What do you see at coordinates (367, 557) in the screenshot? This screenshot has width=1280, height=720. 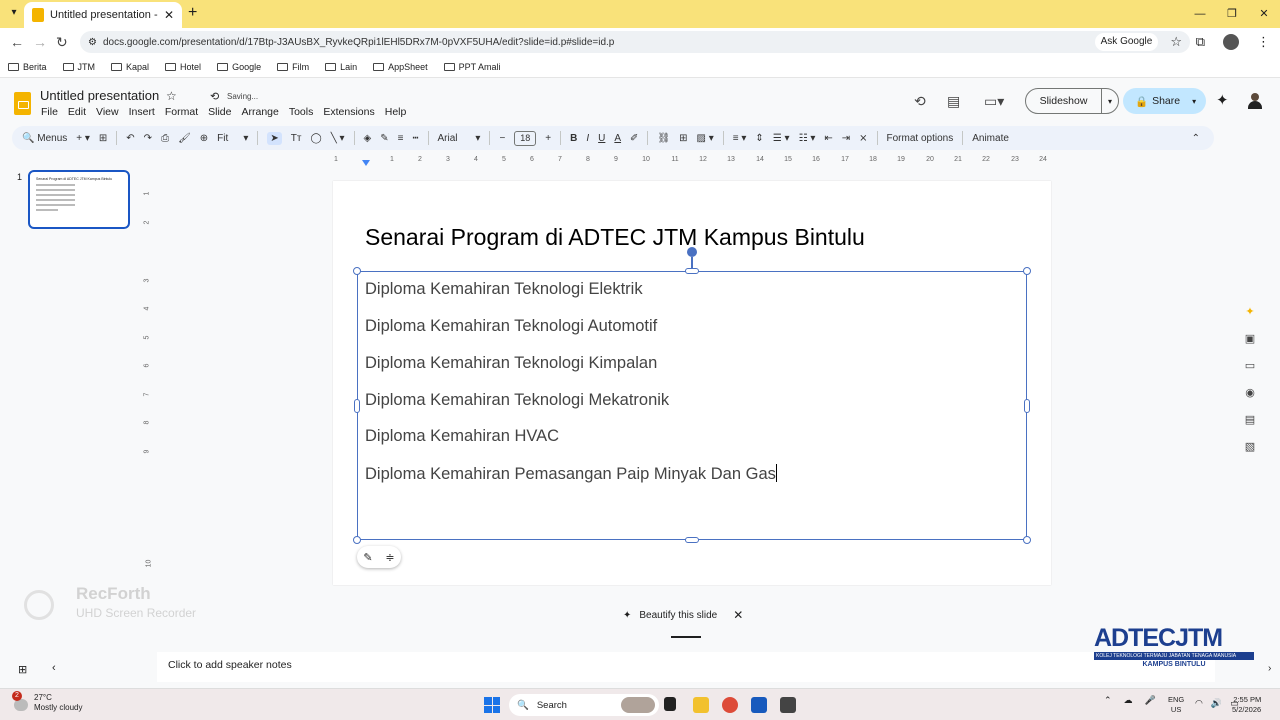 I see `magic-edit-icon: ✎` at bounding box center [367, 557].